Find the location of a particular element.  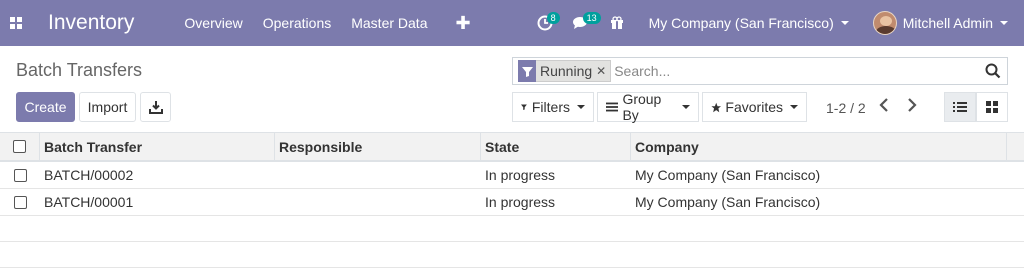

facet-label: Running is located at coordinates (566, 71).